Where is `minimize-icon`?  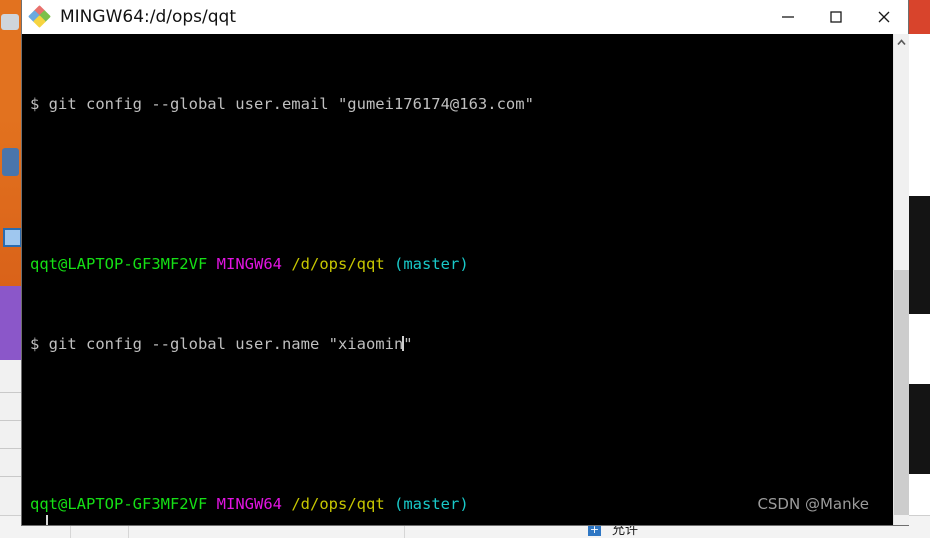
minimize-icon is located at coordinates (788, 17).